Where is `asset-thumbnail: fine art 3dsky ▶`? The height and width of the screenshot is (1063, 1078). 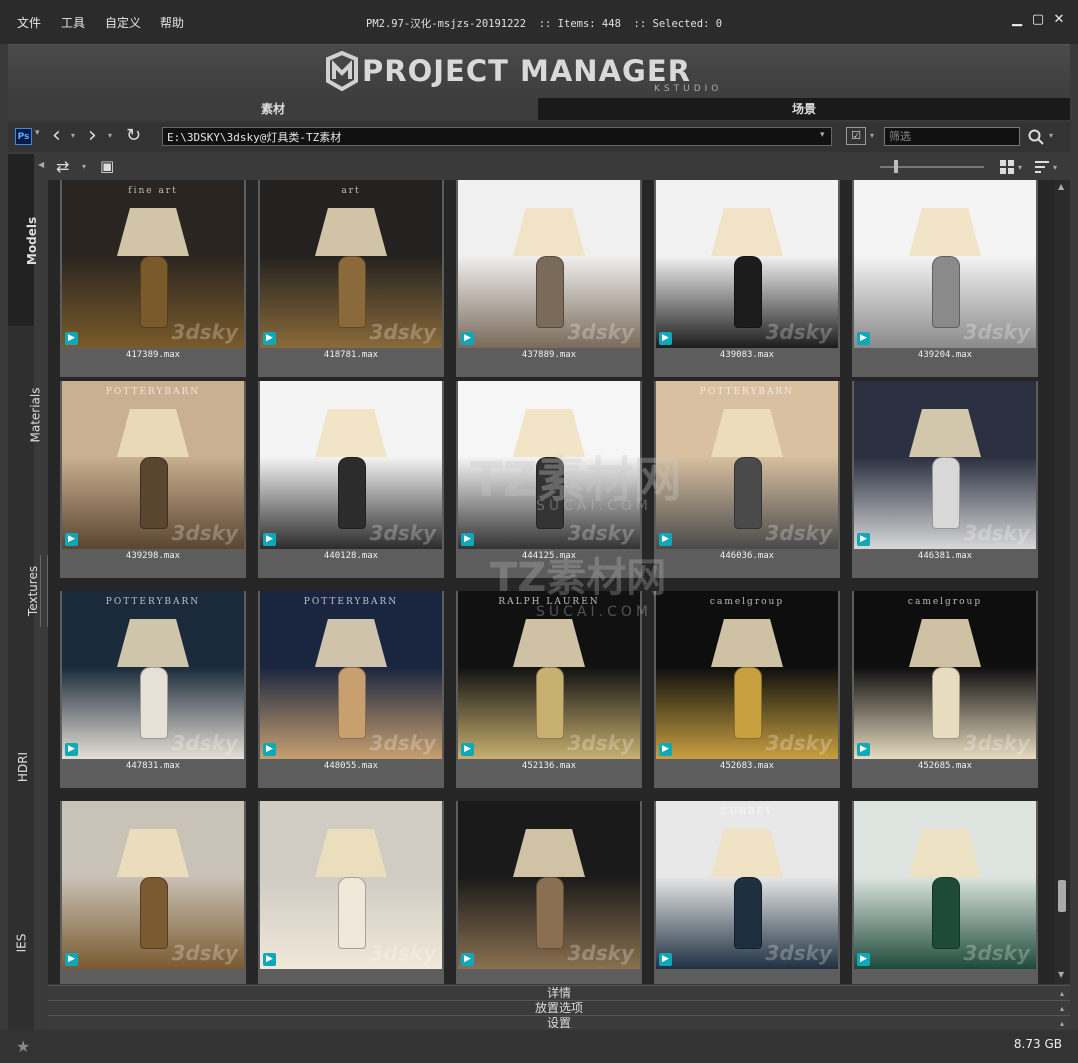
asset-thumbnail: fine art 3dsky ▶ is located at coordinates (153, 264).